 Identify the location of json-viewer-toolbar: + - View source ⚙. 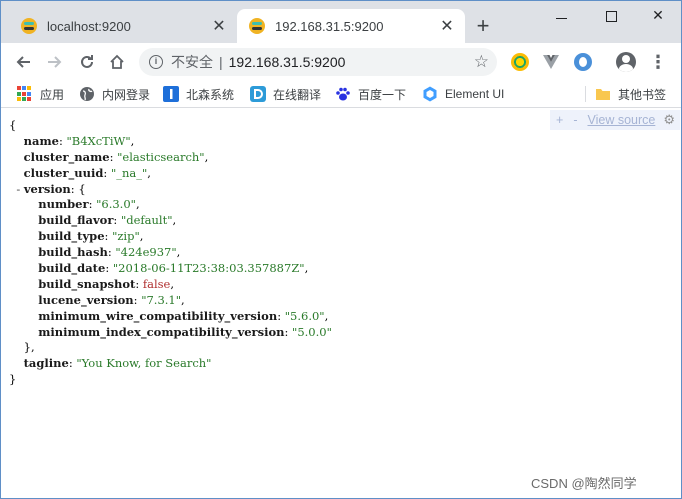
(615, 120).